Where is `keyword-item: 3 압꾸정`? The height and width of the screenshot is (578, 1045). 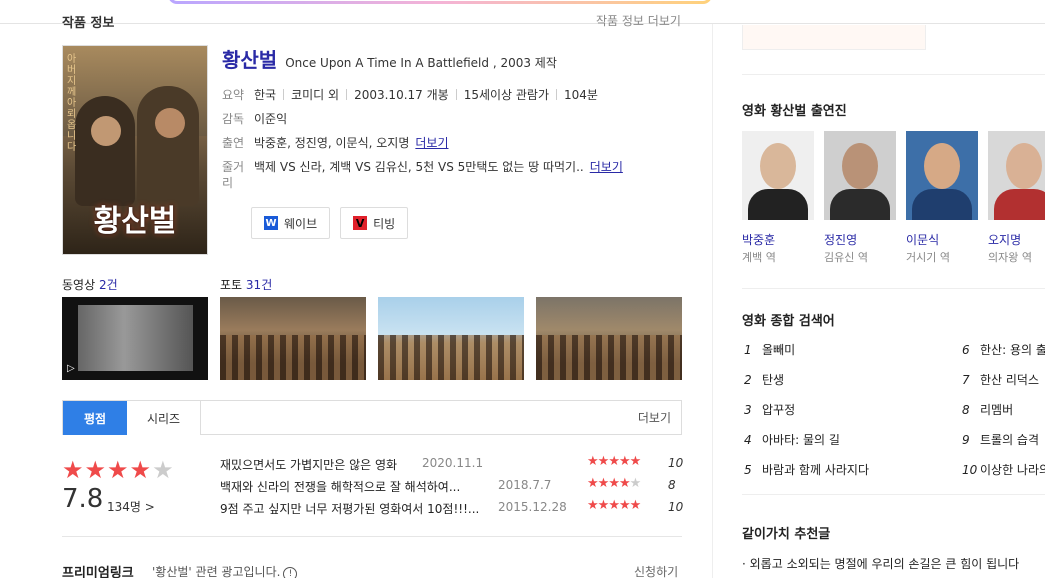 keyword-item: 3 압꾸정 is located at coordinates (769, 409).